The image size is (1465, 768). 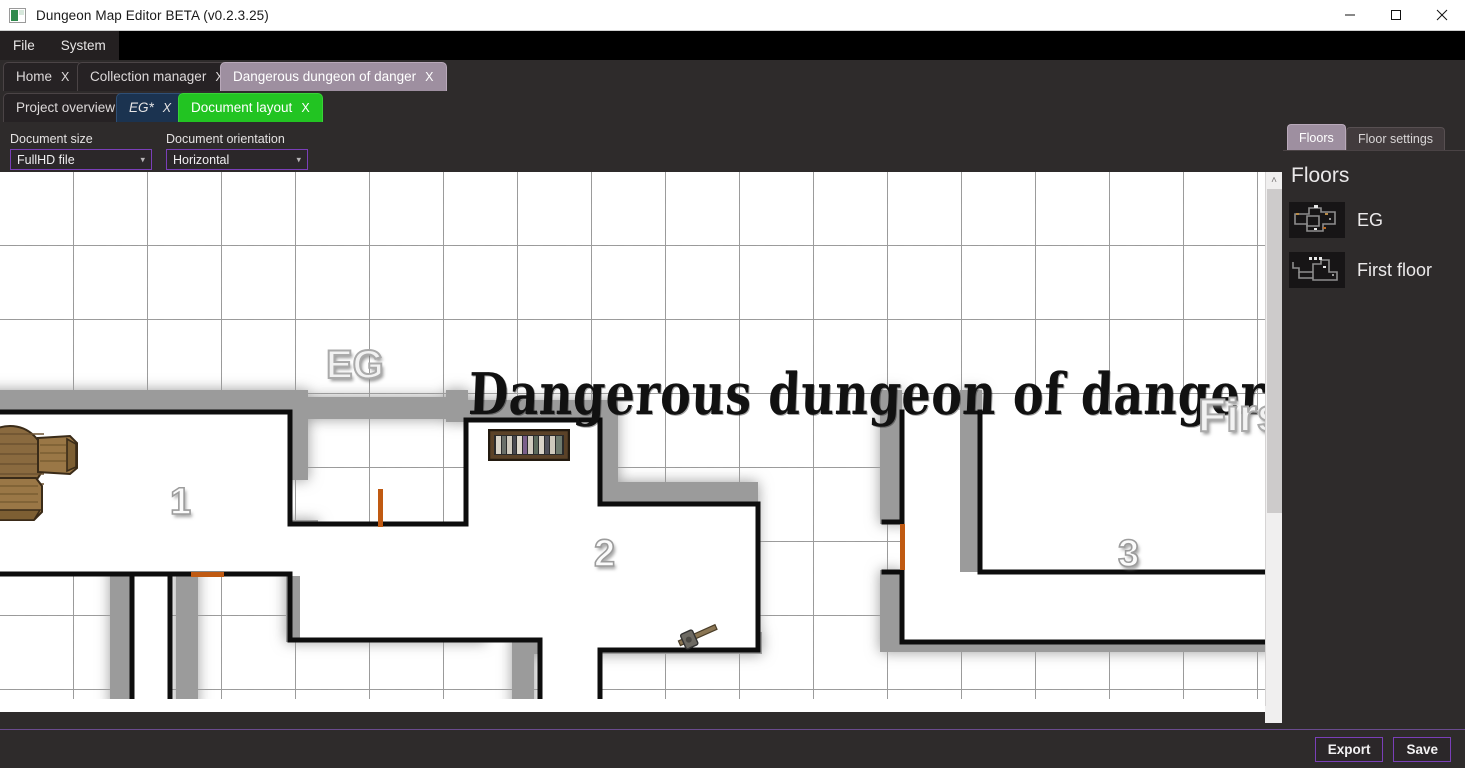 What do you see at coordinates (355, 365) in the screenshot?
I see `floor-watermark-eg: EG` at bounding box center [355, 365].